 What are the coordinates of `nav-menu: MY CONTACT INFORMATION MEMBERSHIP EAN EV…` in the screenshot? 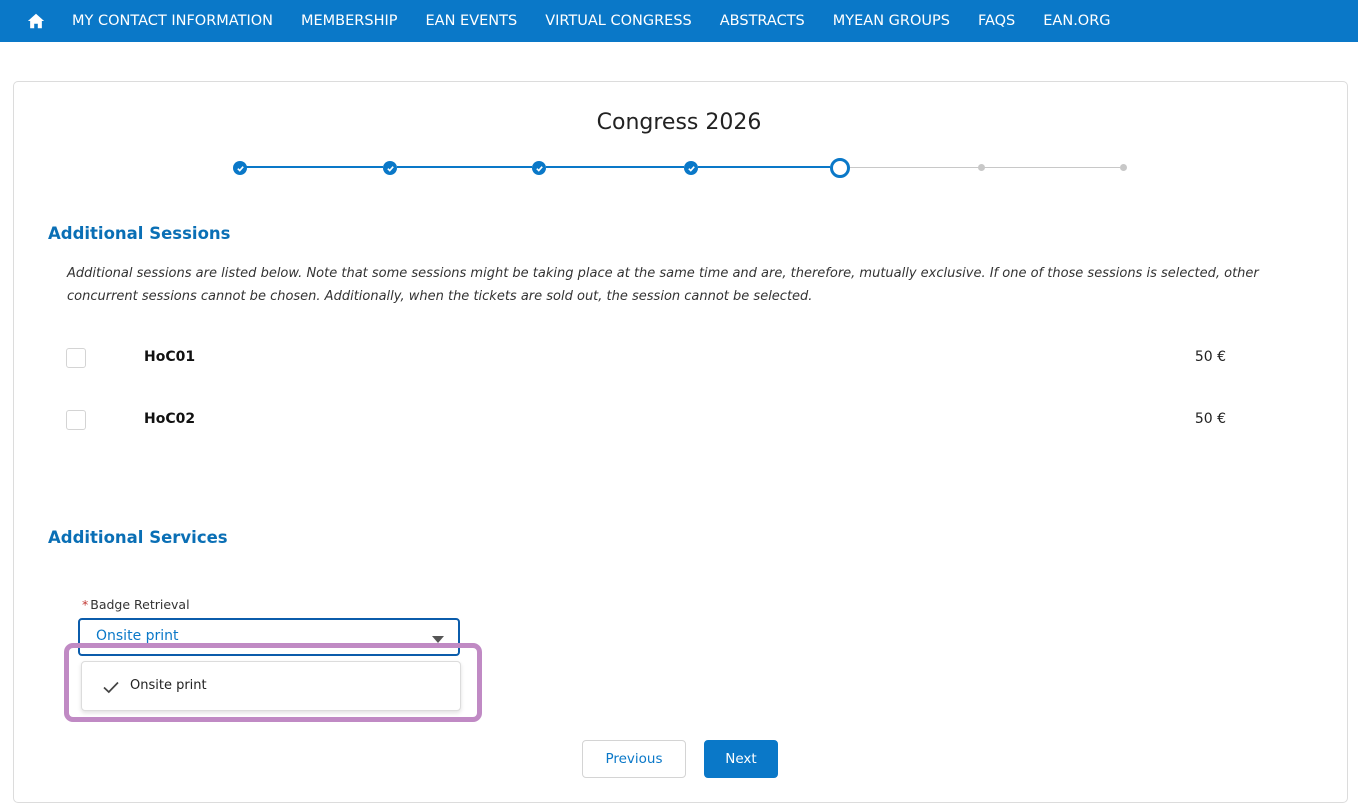 It's located at (605, 21).